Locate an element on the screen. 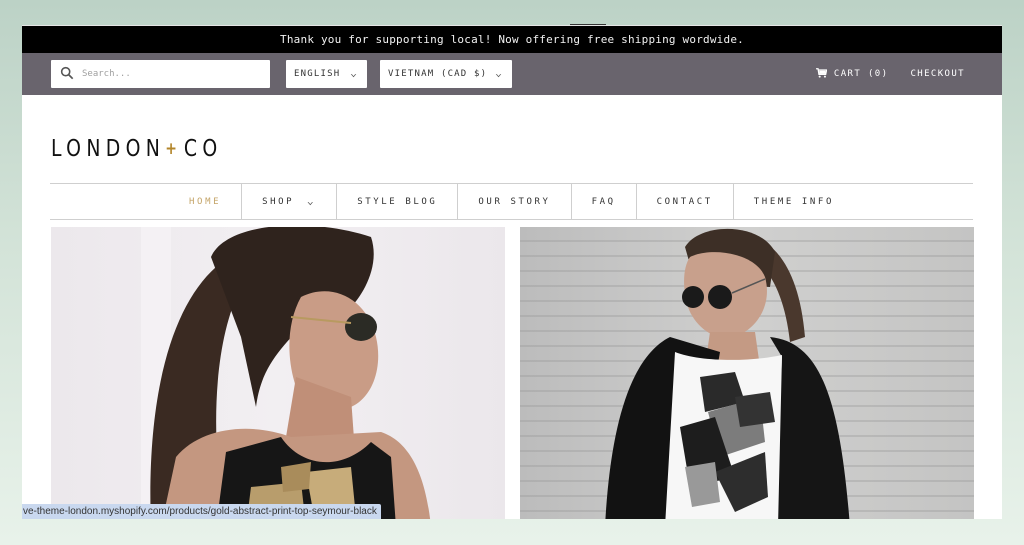 Image resolution: width=1024 pixels, height=545 pixels. cart-area: CART (0) CHECKOUT is located at coordinates (890, 74).